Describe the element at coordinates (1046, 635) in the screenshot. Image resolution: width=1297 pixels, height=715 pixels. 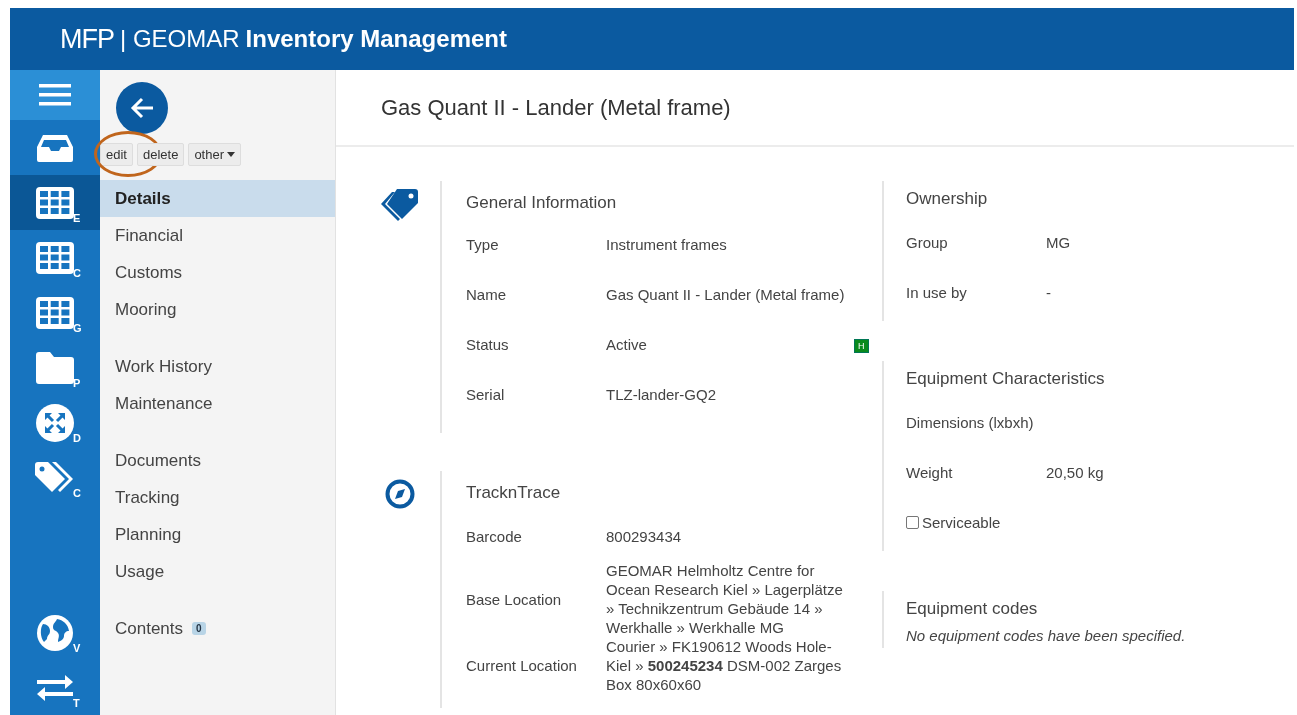
I see `empty-note: No equipment codes have been specified.` at that location.